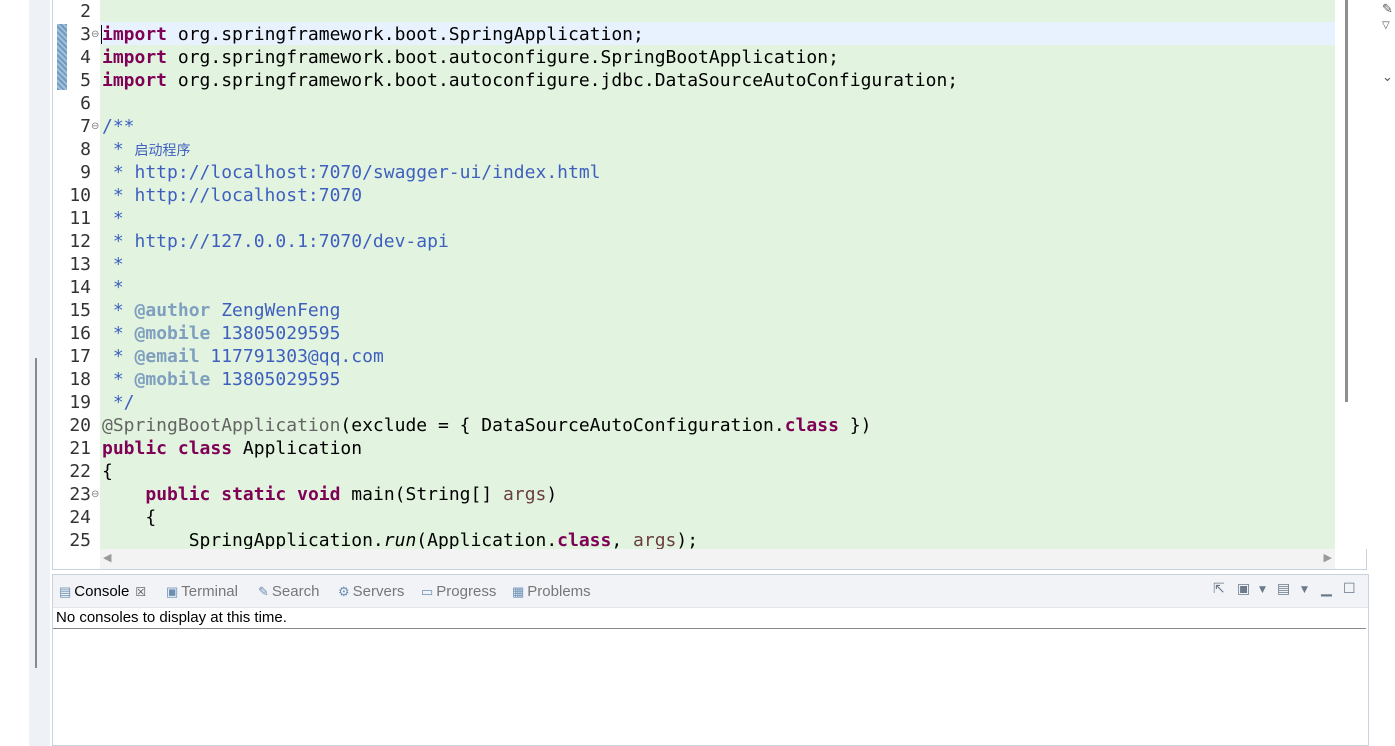 This screenshot has width=1395, height=746. What do you see at coordinates (694, 241) in the screenshot?
I see `code-line: 12 * http://127.0.0.1:7070/dev-api` at bounding box center [694, 241].